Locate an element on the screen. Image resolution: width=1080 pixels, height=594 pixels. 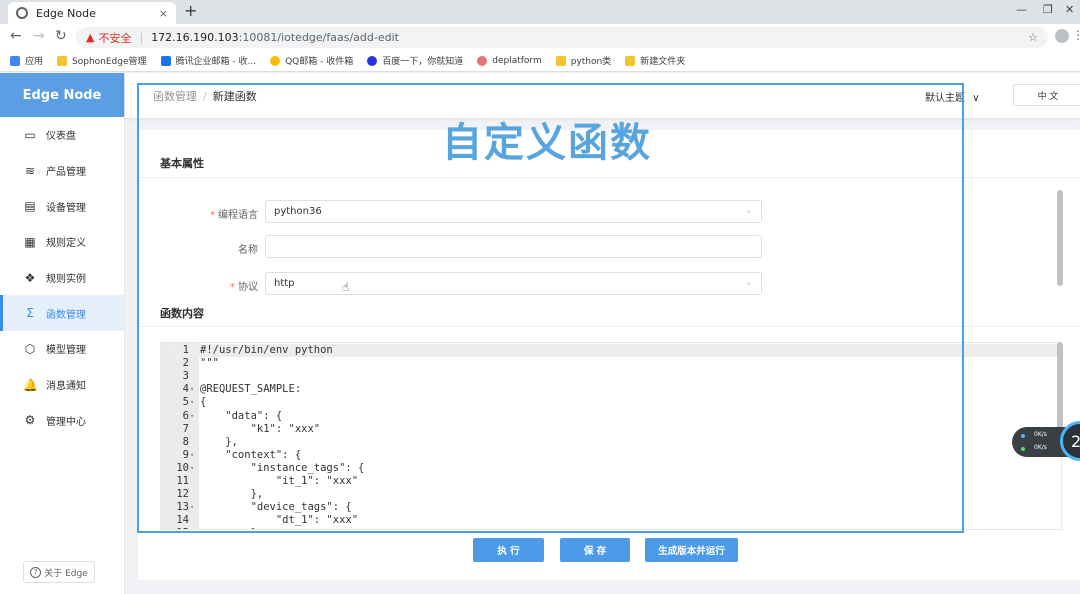
name-input is located at coordinates (513, 246).